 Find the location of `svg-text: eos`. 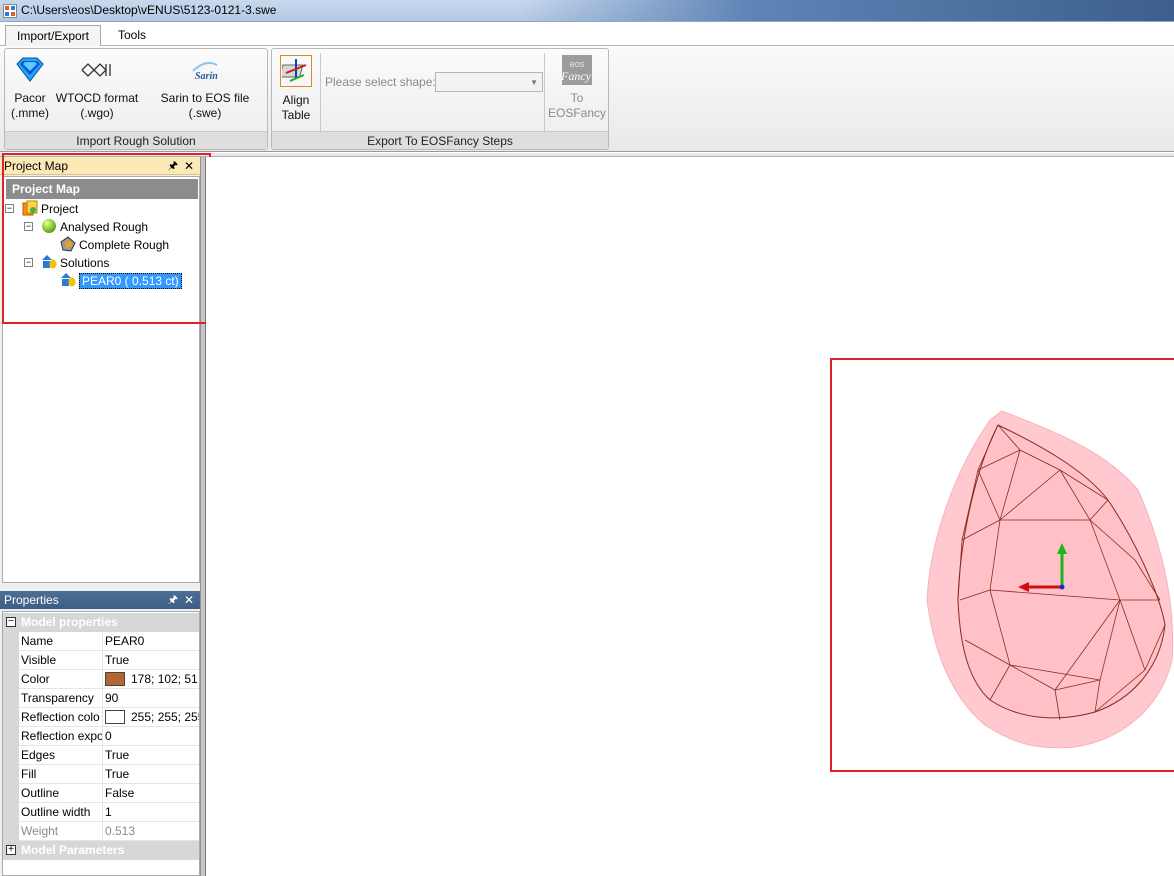

svg-text: eos is located at coordinates (577, 64).